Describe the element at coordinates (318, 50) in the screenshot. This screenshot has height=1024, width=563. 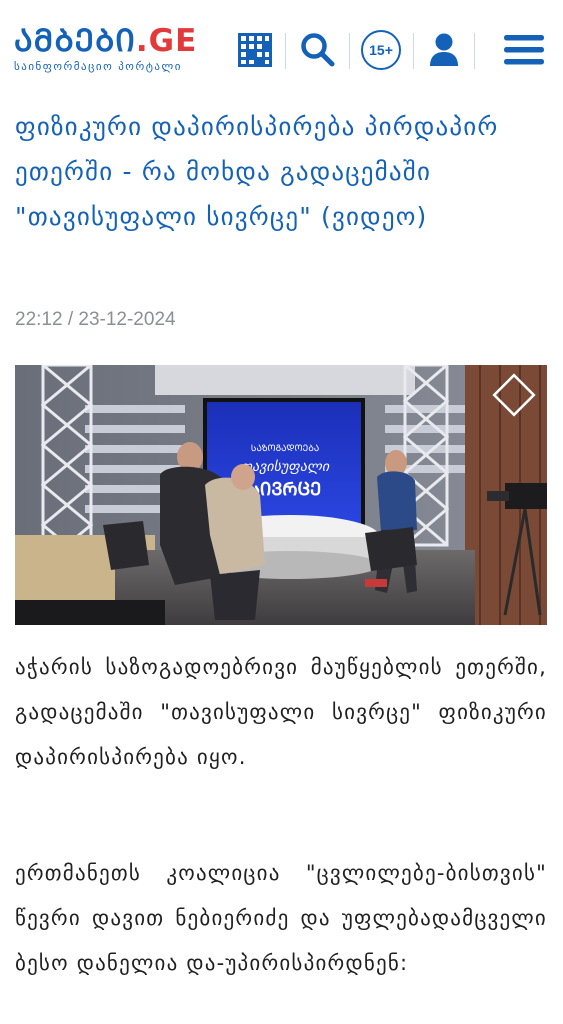
I see `search-icon` at that location.